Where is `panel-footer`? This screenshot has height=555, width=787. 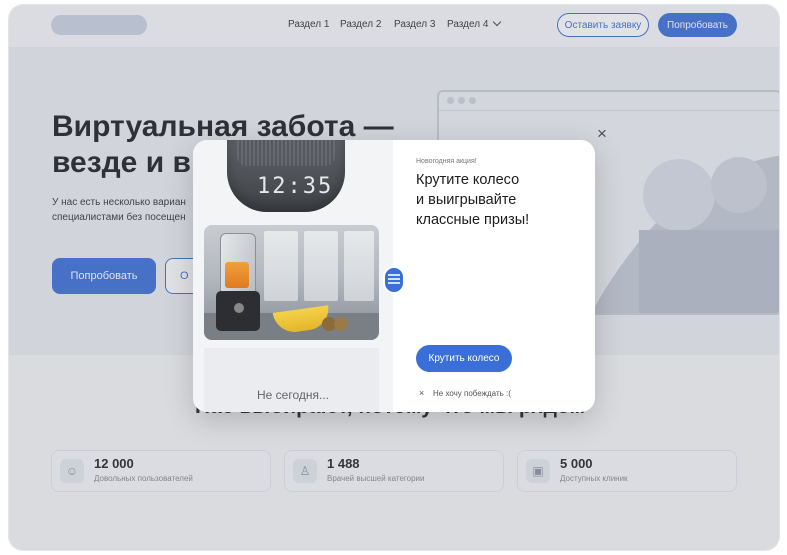
panel-footer is located at coordinates (291, 380).